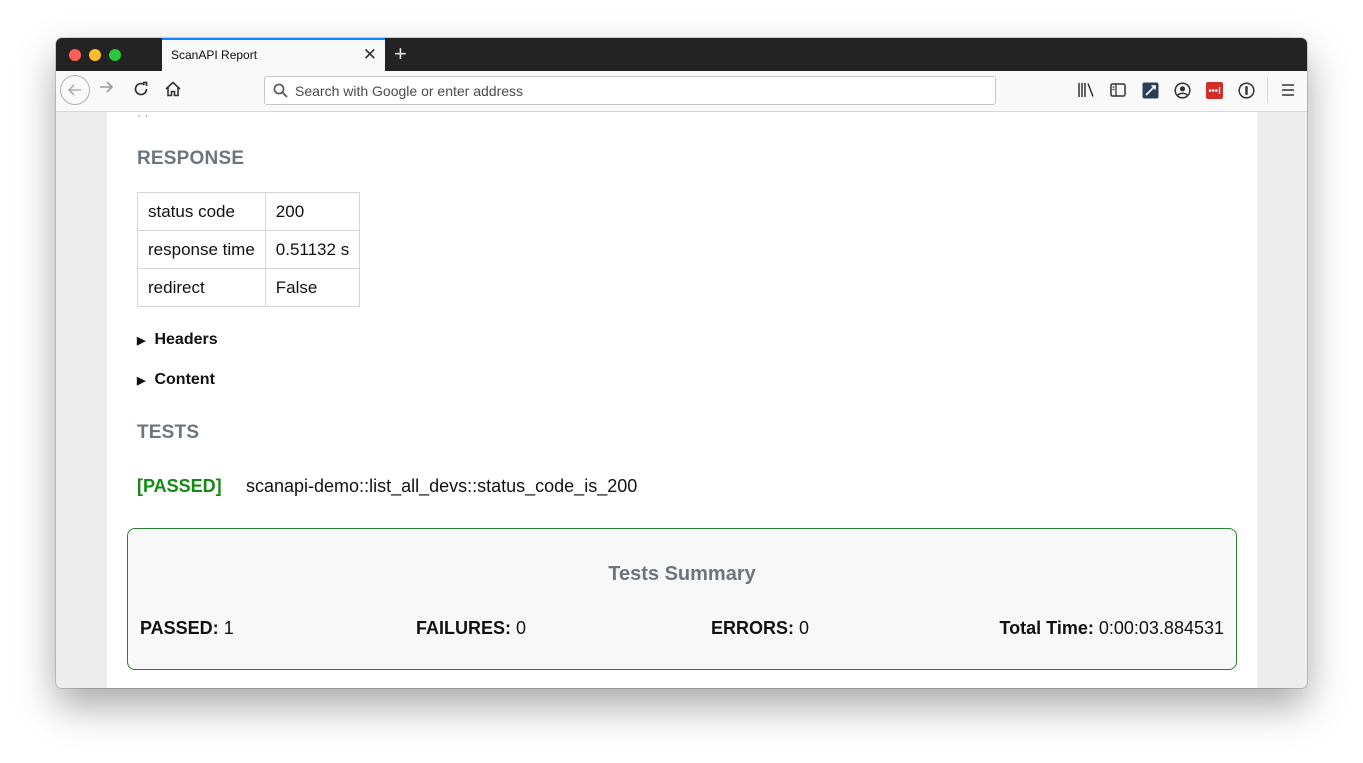 Image resolution: width=1363 pixels, height=763 pixels. What do you see at coordinates (184, 379) in the screenshot?
I see `content-label: Content` at bounding box center [184, 379].